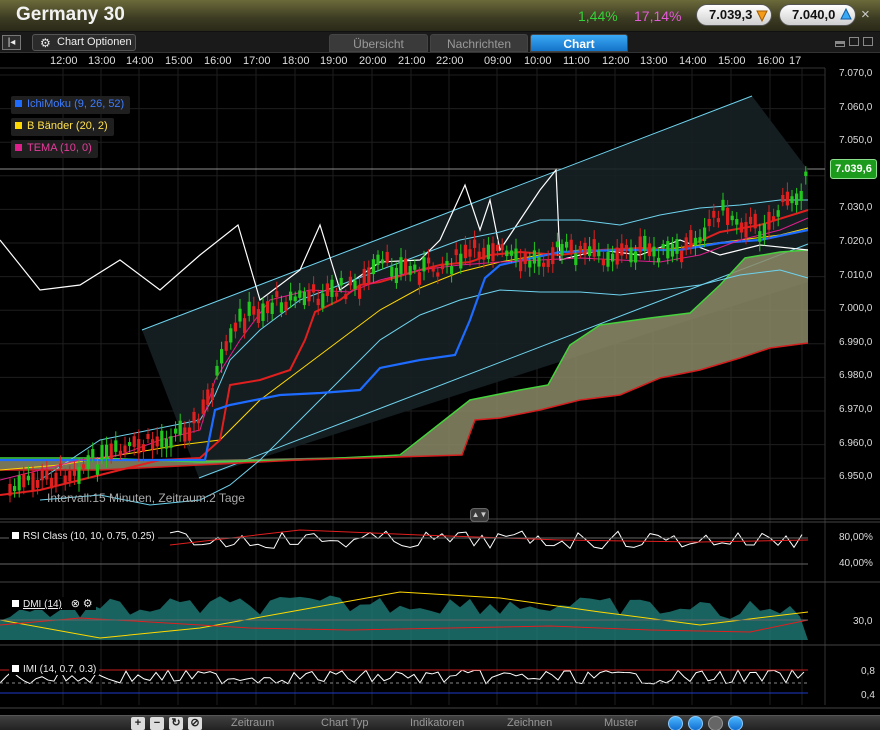  I want to click on tab-chart: Chart, so click(579, 43).